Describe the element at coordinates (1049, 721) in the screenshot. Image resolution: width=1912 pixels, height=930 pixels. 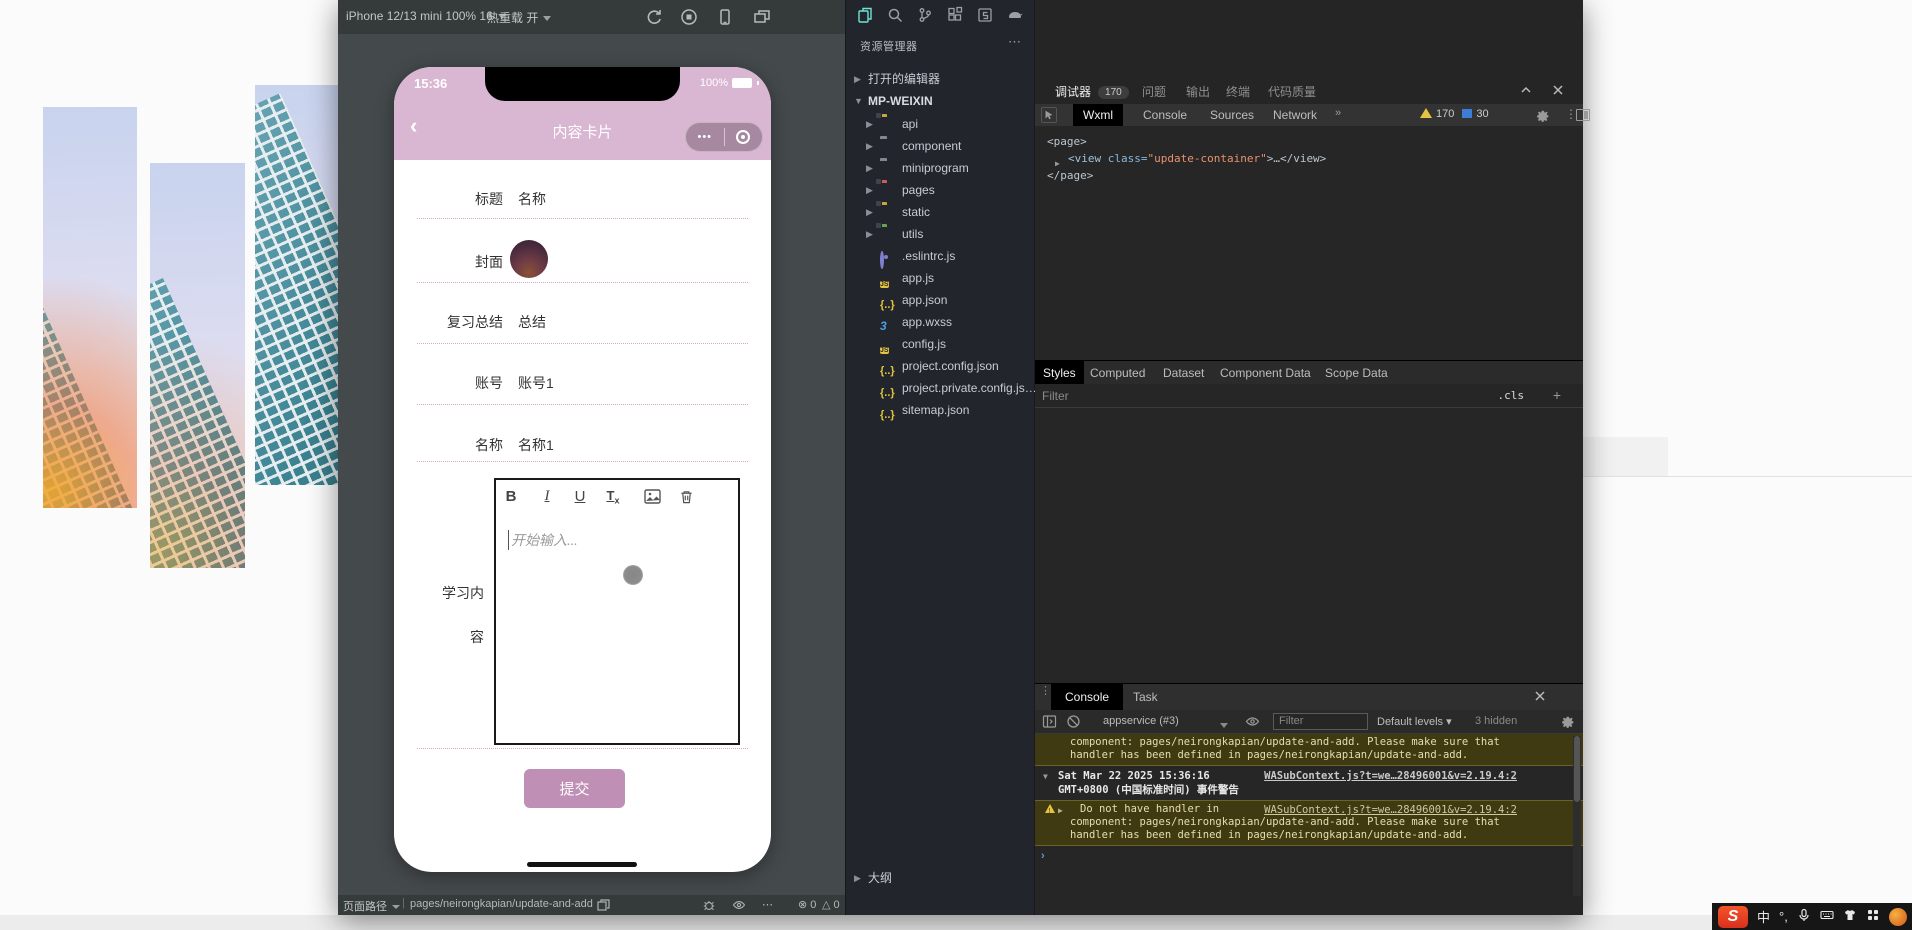
I see `show-sidebar-icon` at that location.